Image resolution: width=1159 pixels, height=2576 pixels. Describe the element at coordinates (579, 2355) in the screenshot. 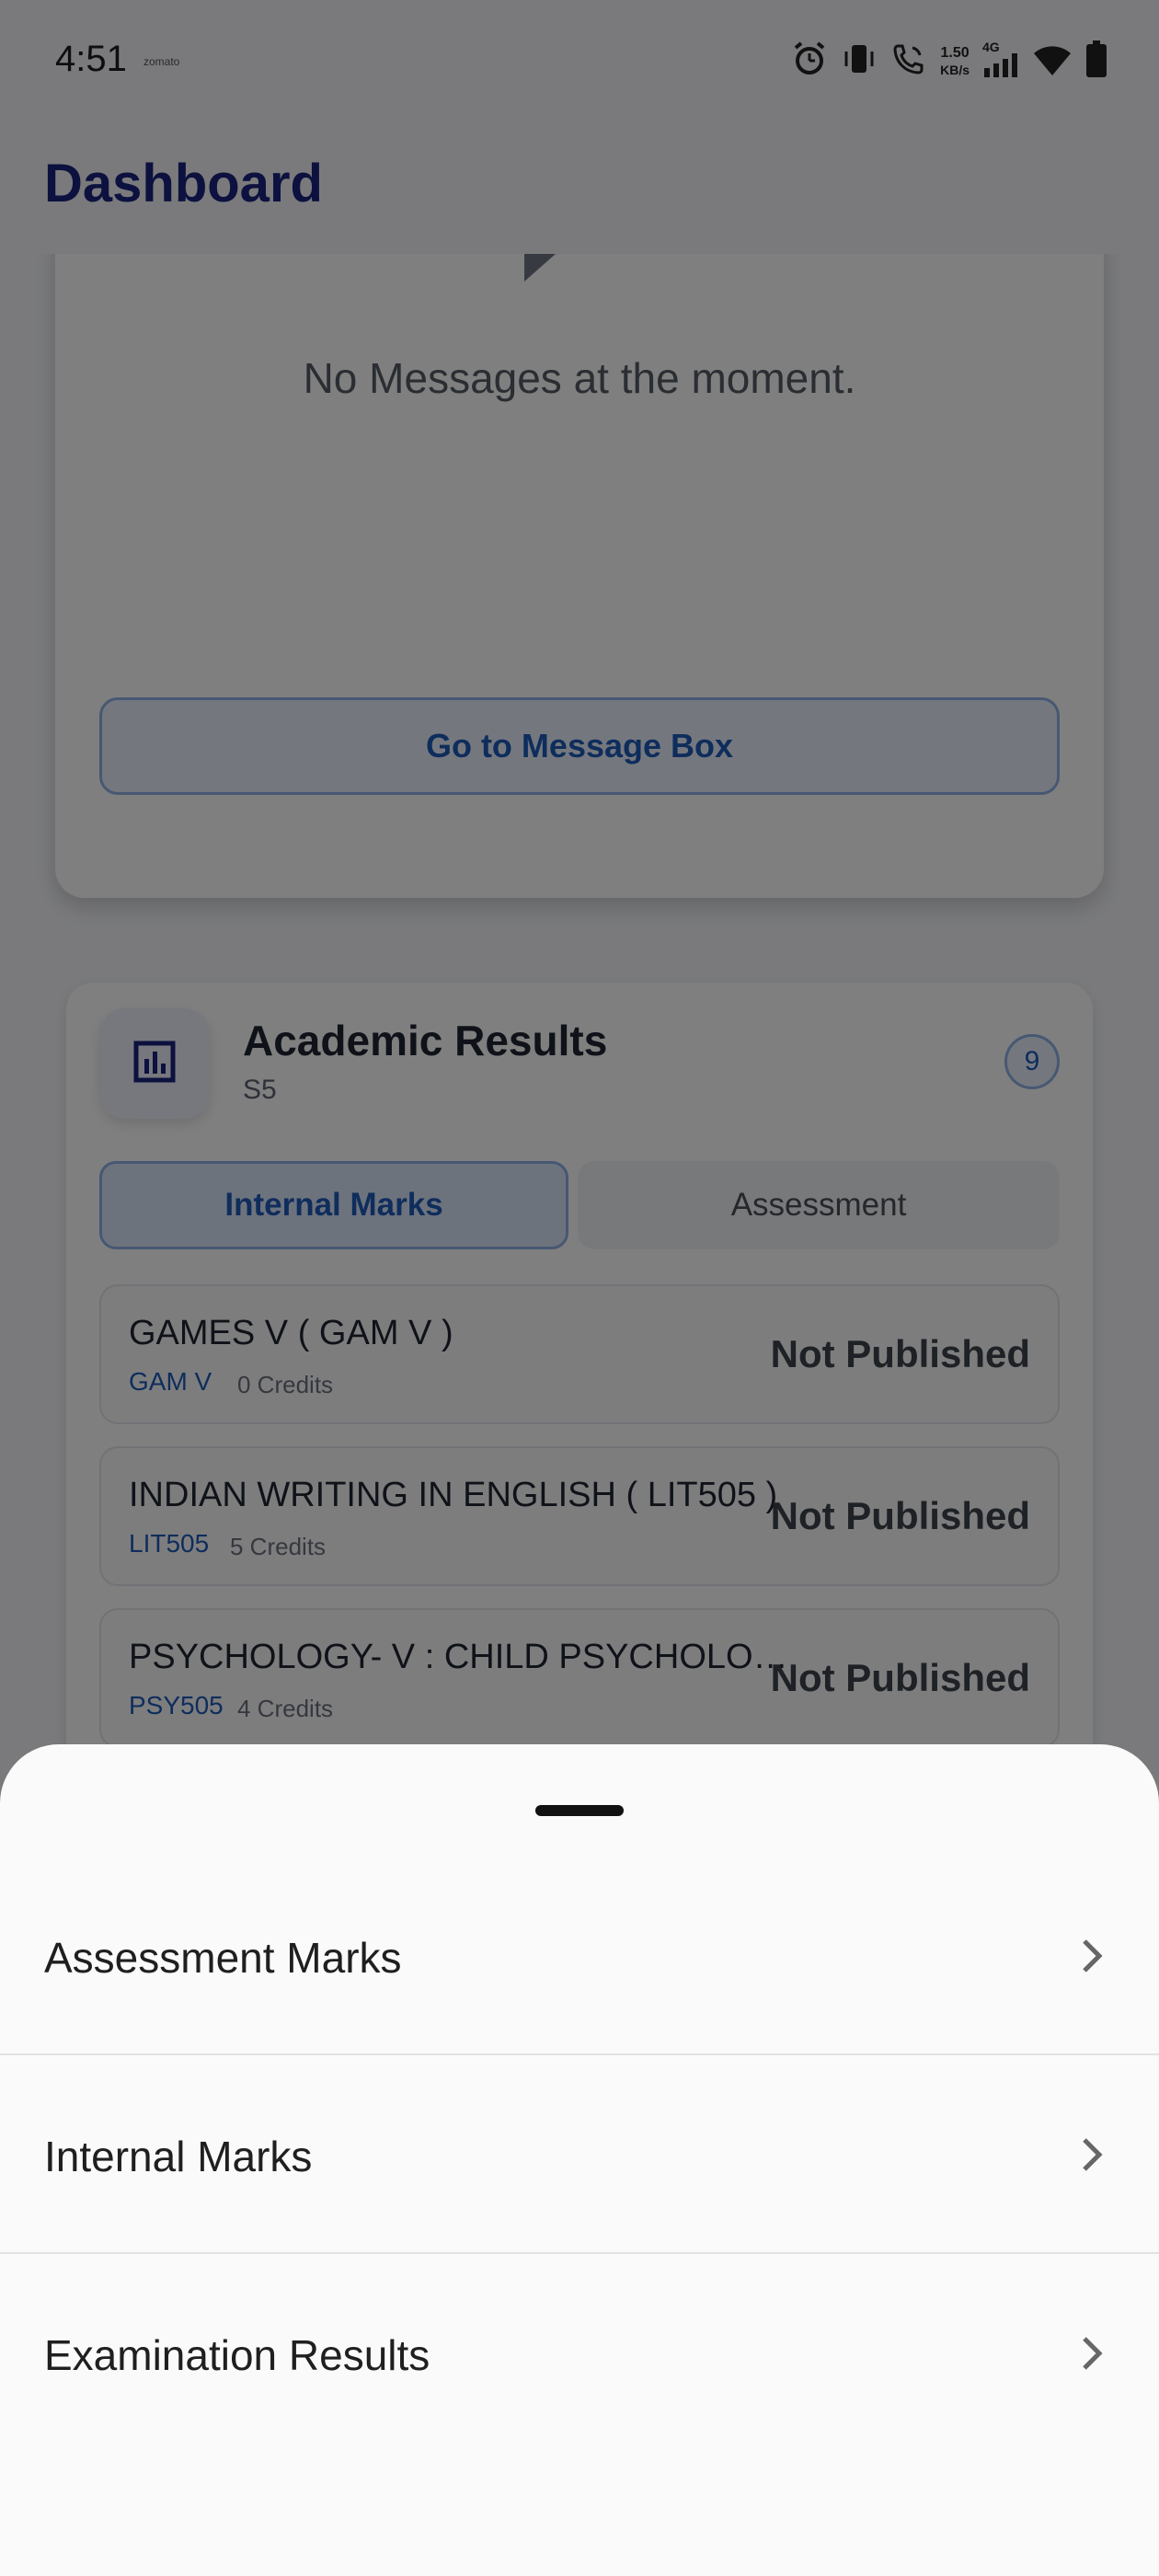

I see `sheet-item-examination-results: Examination Results` at that location.